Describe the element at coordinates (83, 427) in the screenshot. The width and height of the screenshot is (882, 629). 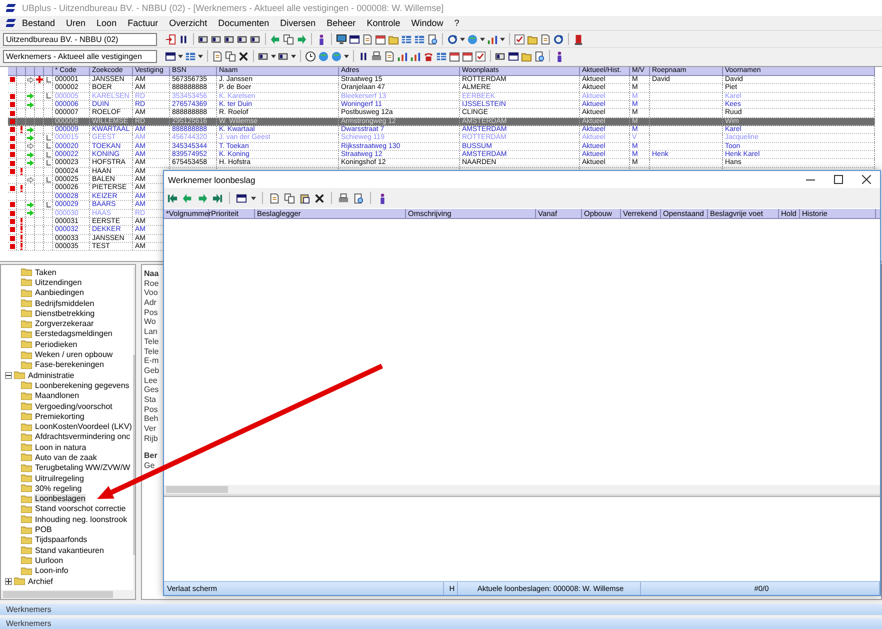
I see `tree-item: LoonKostenVoordeel (LKV)` at that location.